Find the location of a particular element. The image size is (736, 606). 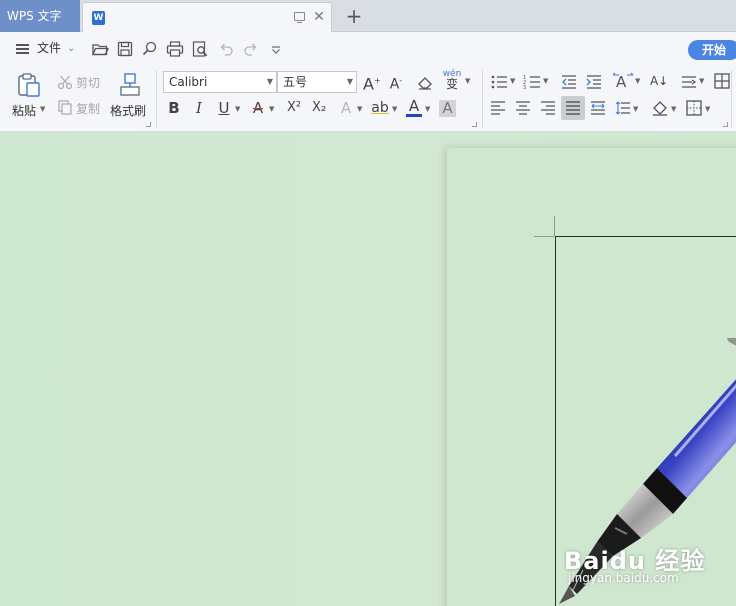

quick-access-bar: 文件 ⌄ 开始 is located at coordinates (368, 49).